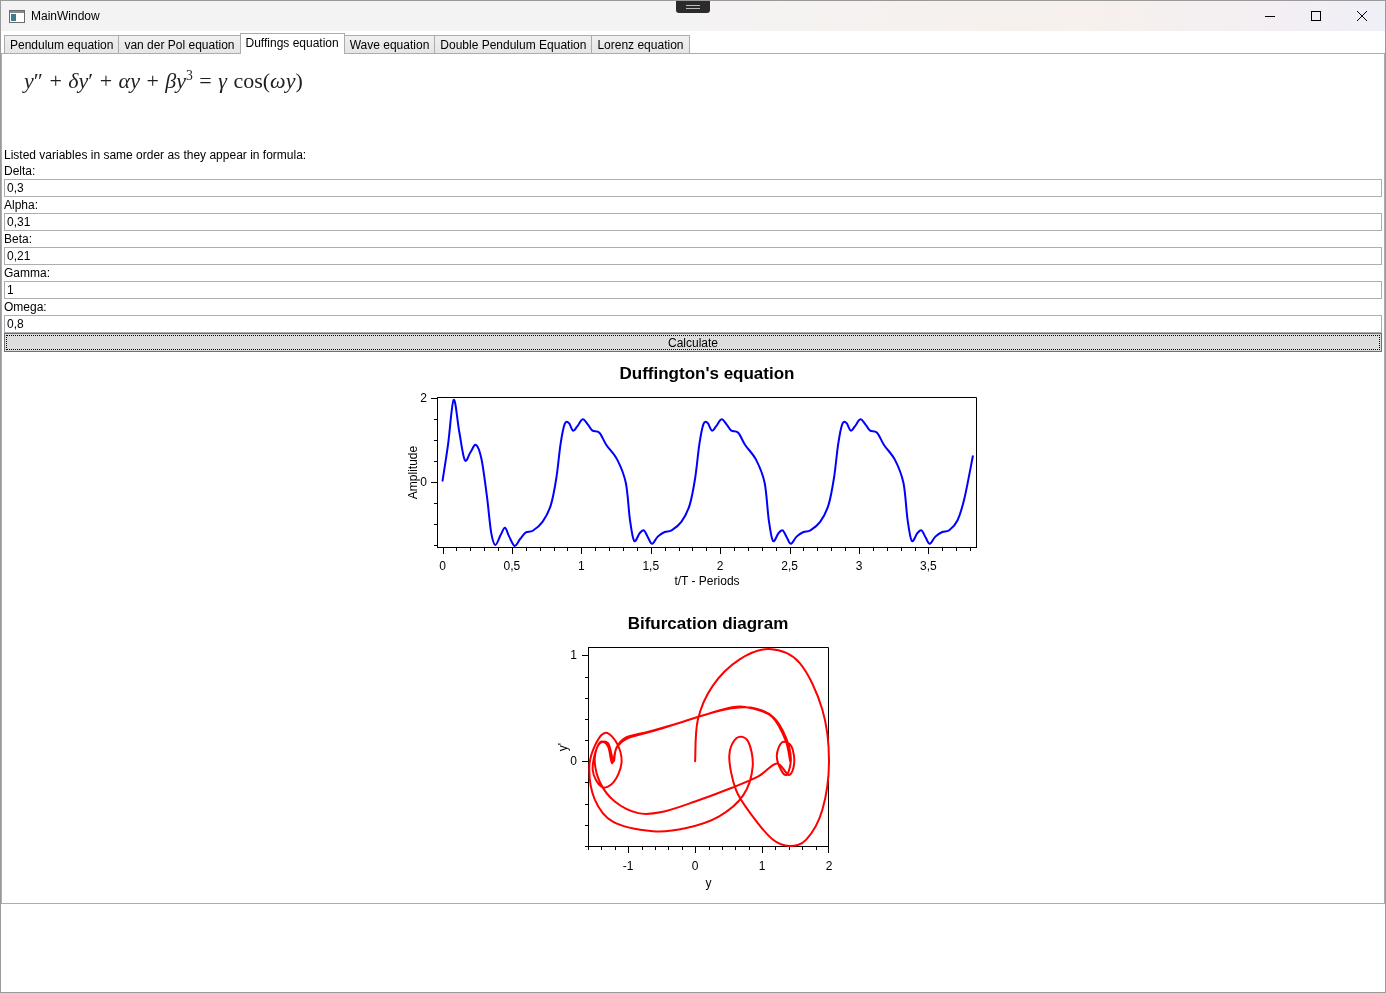 The image size is (1386, 993). Describe the element at coordinates (707, 581) in the screenshot. I see `x-axis-label: t/T - Periods` at that location.